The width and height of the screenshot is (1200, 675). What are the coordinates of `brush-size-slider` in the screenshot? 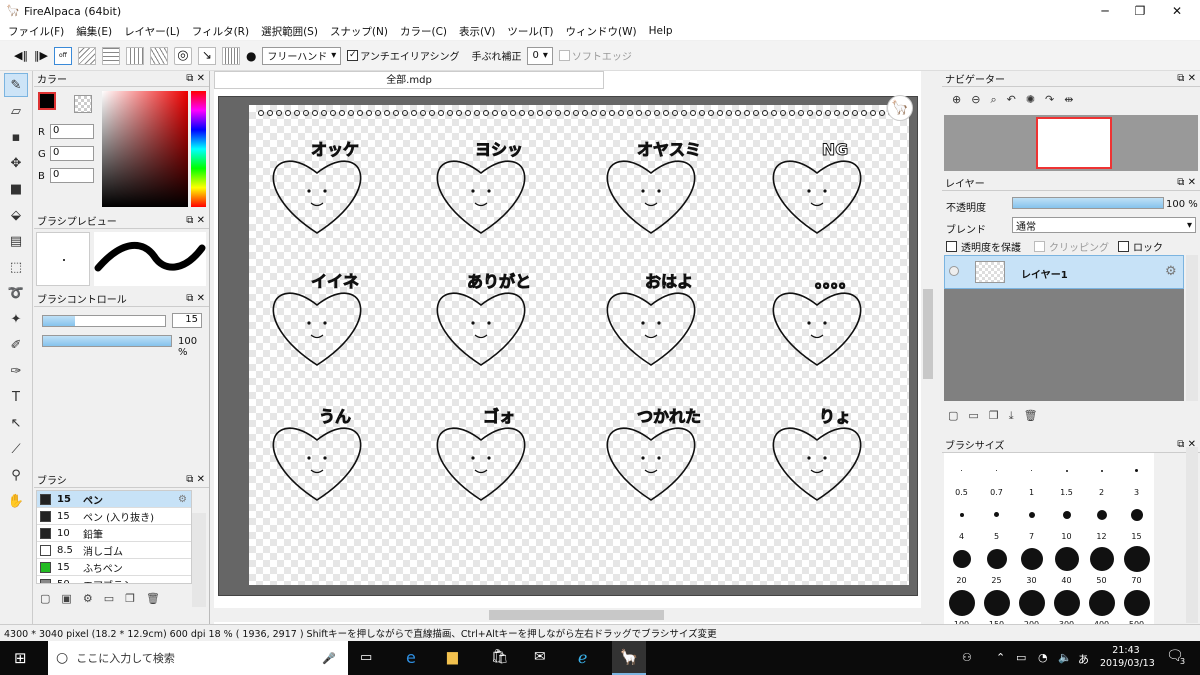 It's located at (104, 321).